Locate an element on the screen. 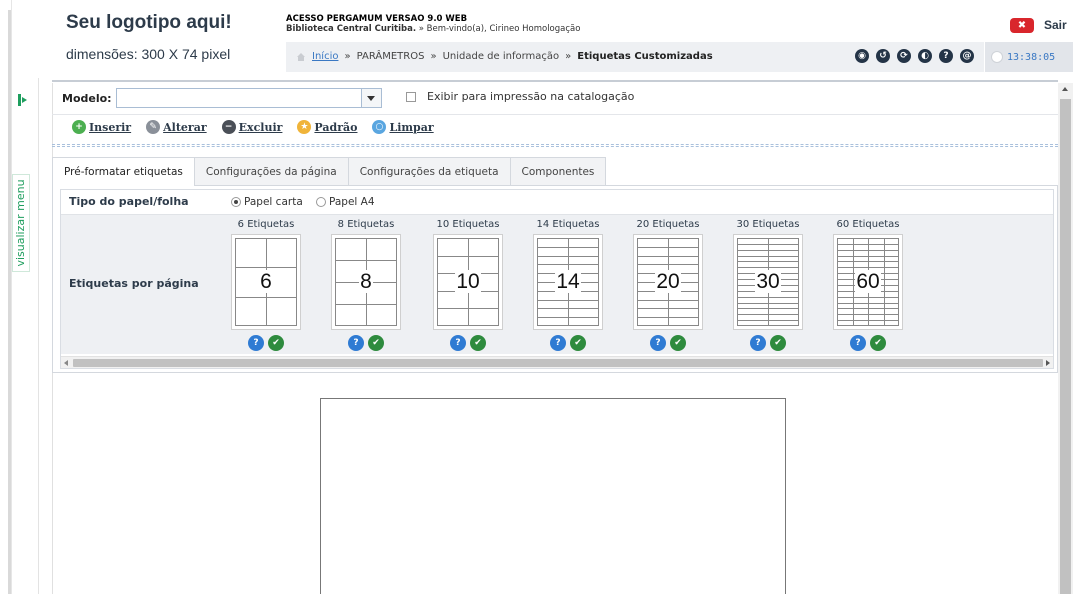 The width and height of the screenshot is (1073, 594). label-sheet-thumbnail: 14 is located at coordinates (568, 282).